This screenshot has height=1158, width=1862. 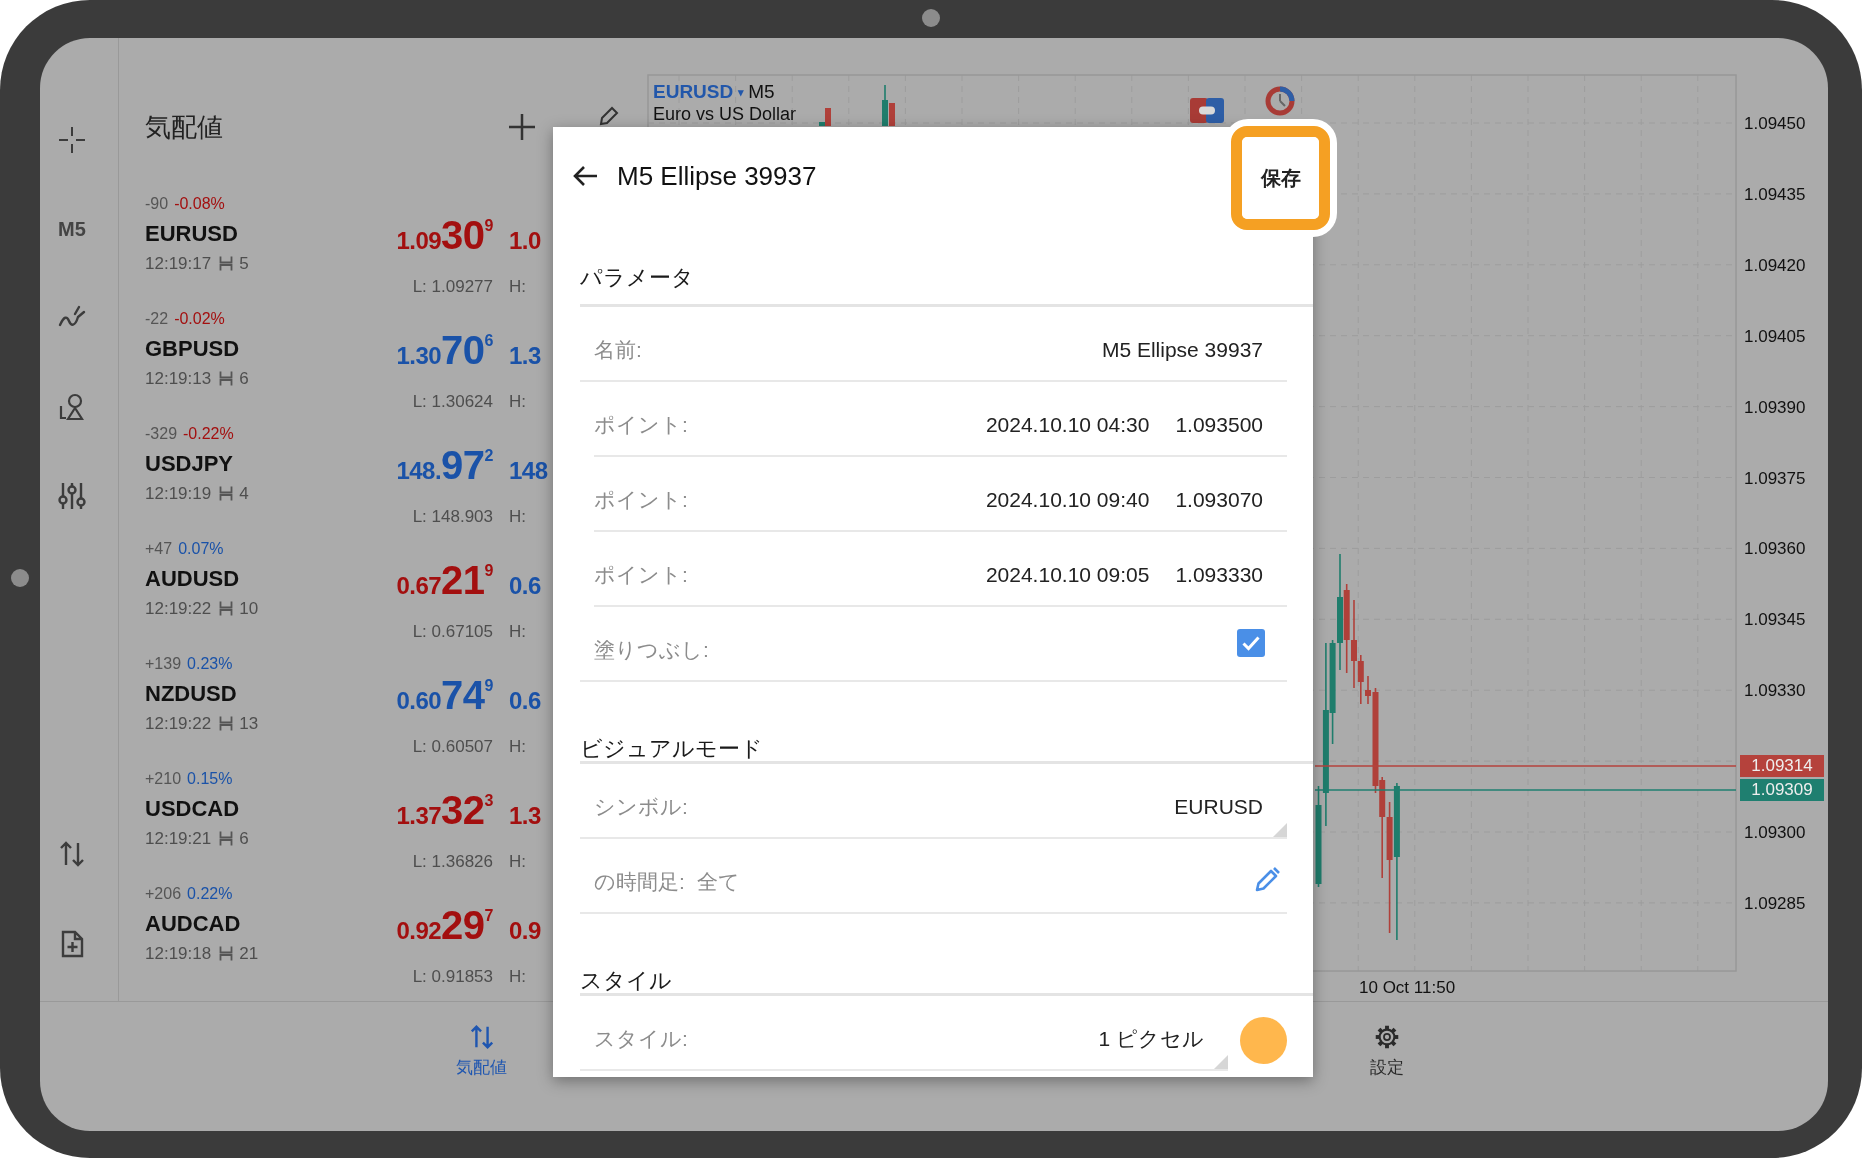 I want to click on bid-price: 148.97$^{2}$, so click(x=444, y=465).